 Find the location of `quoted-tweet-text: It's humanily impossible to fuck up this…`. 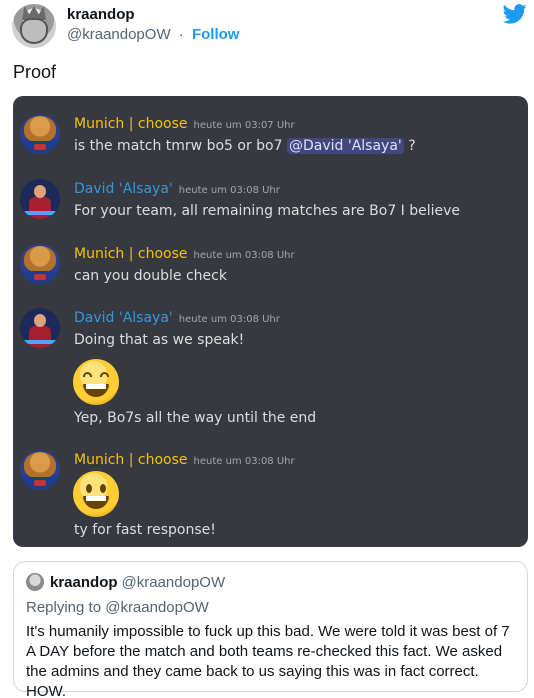

quoted-tweet-text: It's humanily impossible to fuck up this… is located at coordinates (268, 660).